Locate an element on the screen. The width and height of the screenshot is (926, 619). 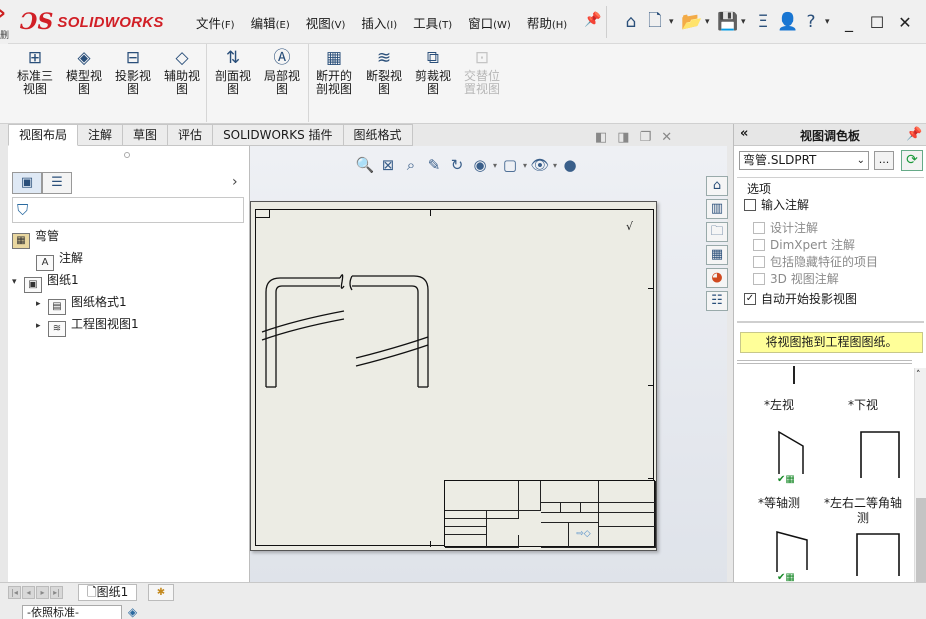
ribbon-button-7: ≋ 断裂视图 is located at coordinates (384, 72).